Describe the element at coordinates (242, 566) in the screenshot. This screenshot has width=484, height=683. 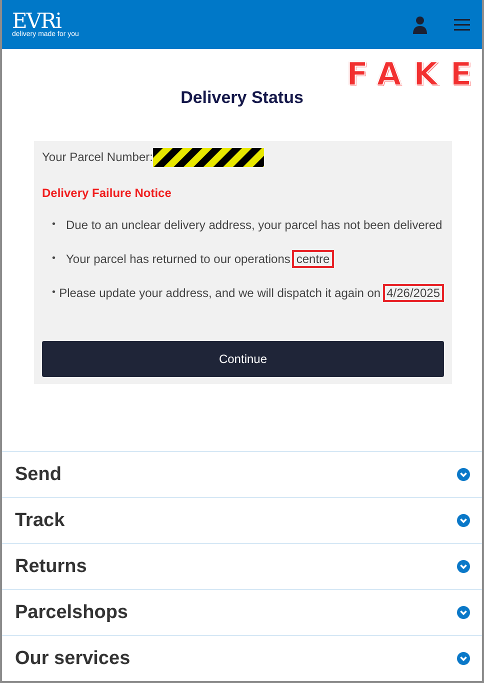
I see `menu-row: Returns` at that location.